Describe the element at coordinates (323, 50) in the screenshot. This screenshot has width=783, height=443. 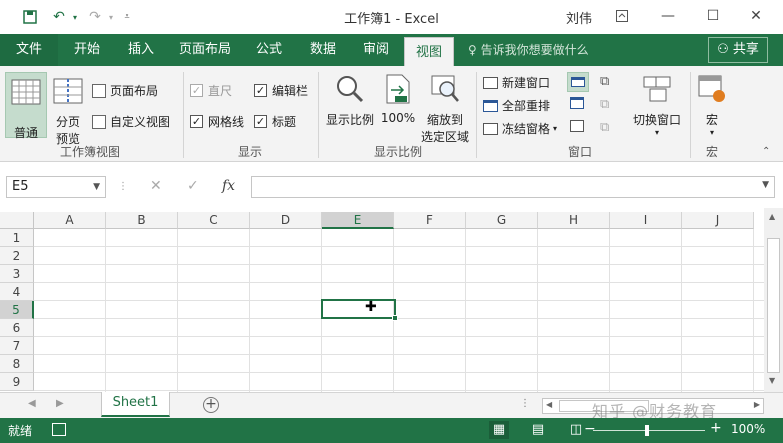
I see `tab-data: 数据` at that location.